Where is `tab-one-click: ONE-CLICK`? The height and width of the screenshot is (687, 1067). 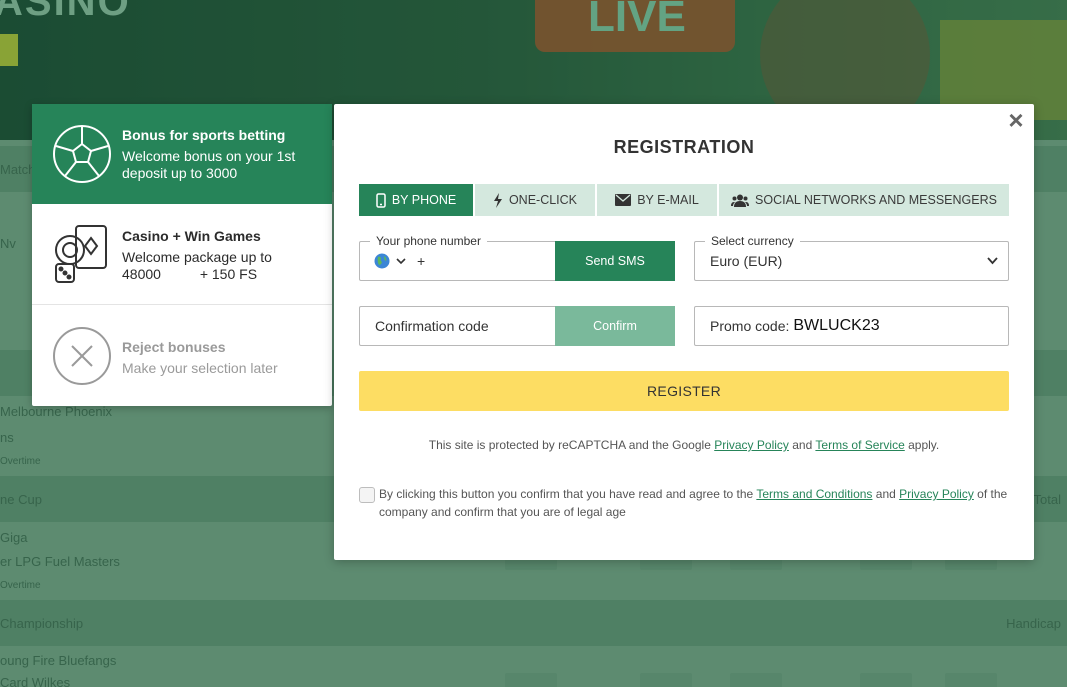
tab-one-click: ONE-CLICK is located at coordinates (536, 200).